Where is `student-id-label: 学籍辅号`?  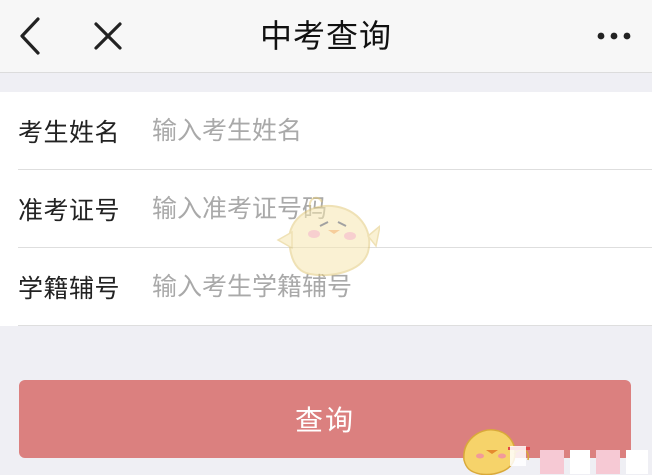 student-id-label: 学籍辅号 is located at coordinates (69, 288).